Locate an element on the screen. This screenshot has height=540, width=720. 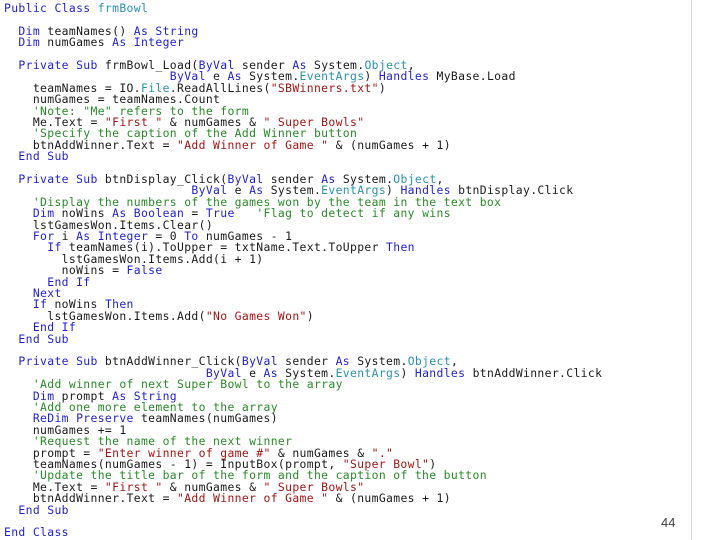
code-token: frmBowl is located at coordinates (123, 8).